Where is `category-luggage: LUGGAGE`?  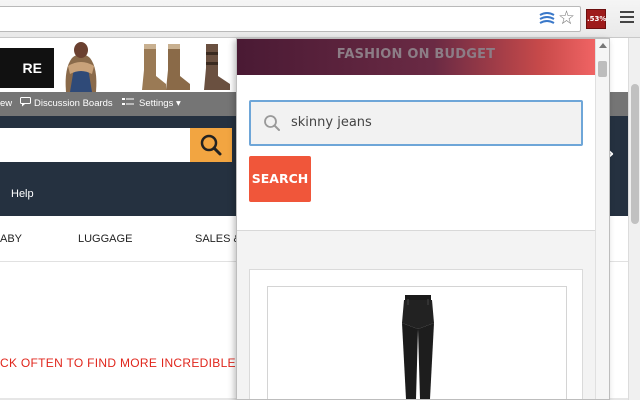 category-luggage: LUGGAGE is located at coordinates (105, 239).